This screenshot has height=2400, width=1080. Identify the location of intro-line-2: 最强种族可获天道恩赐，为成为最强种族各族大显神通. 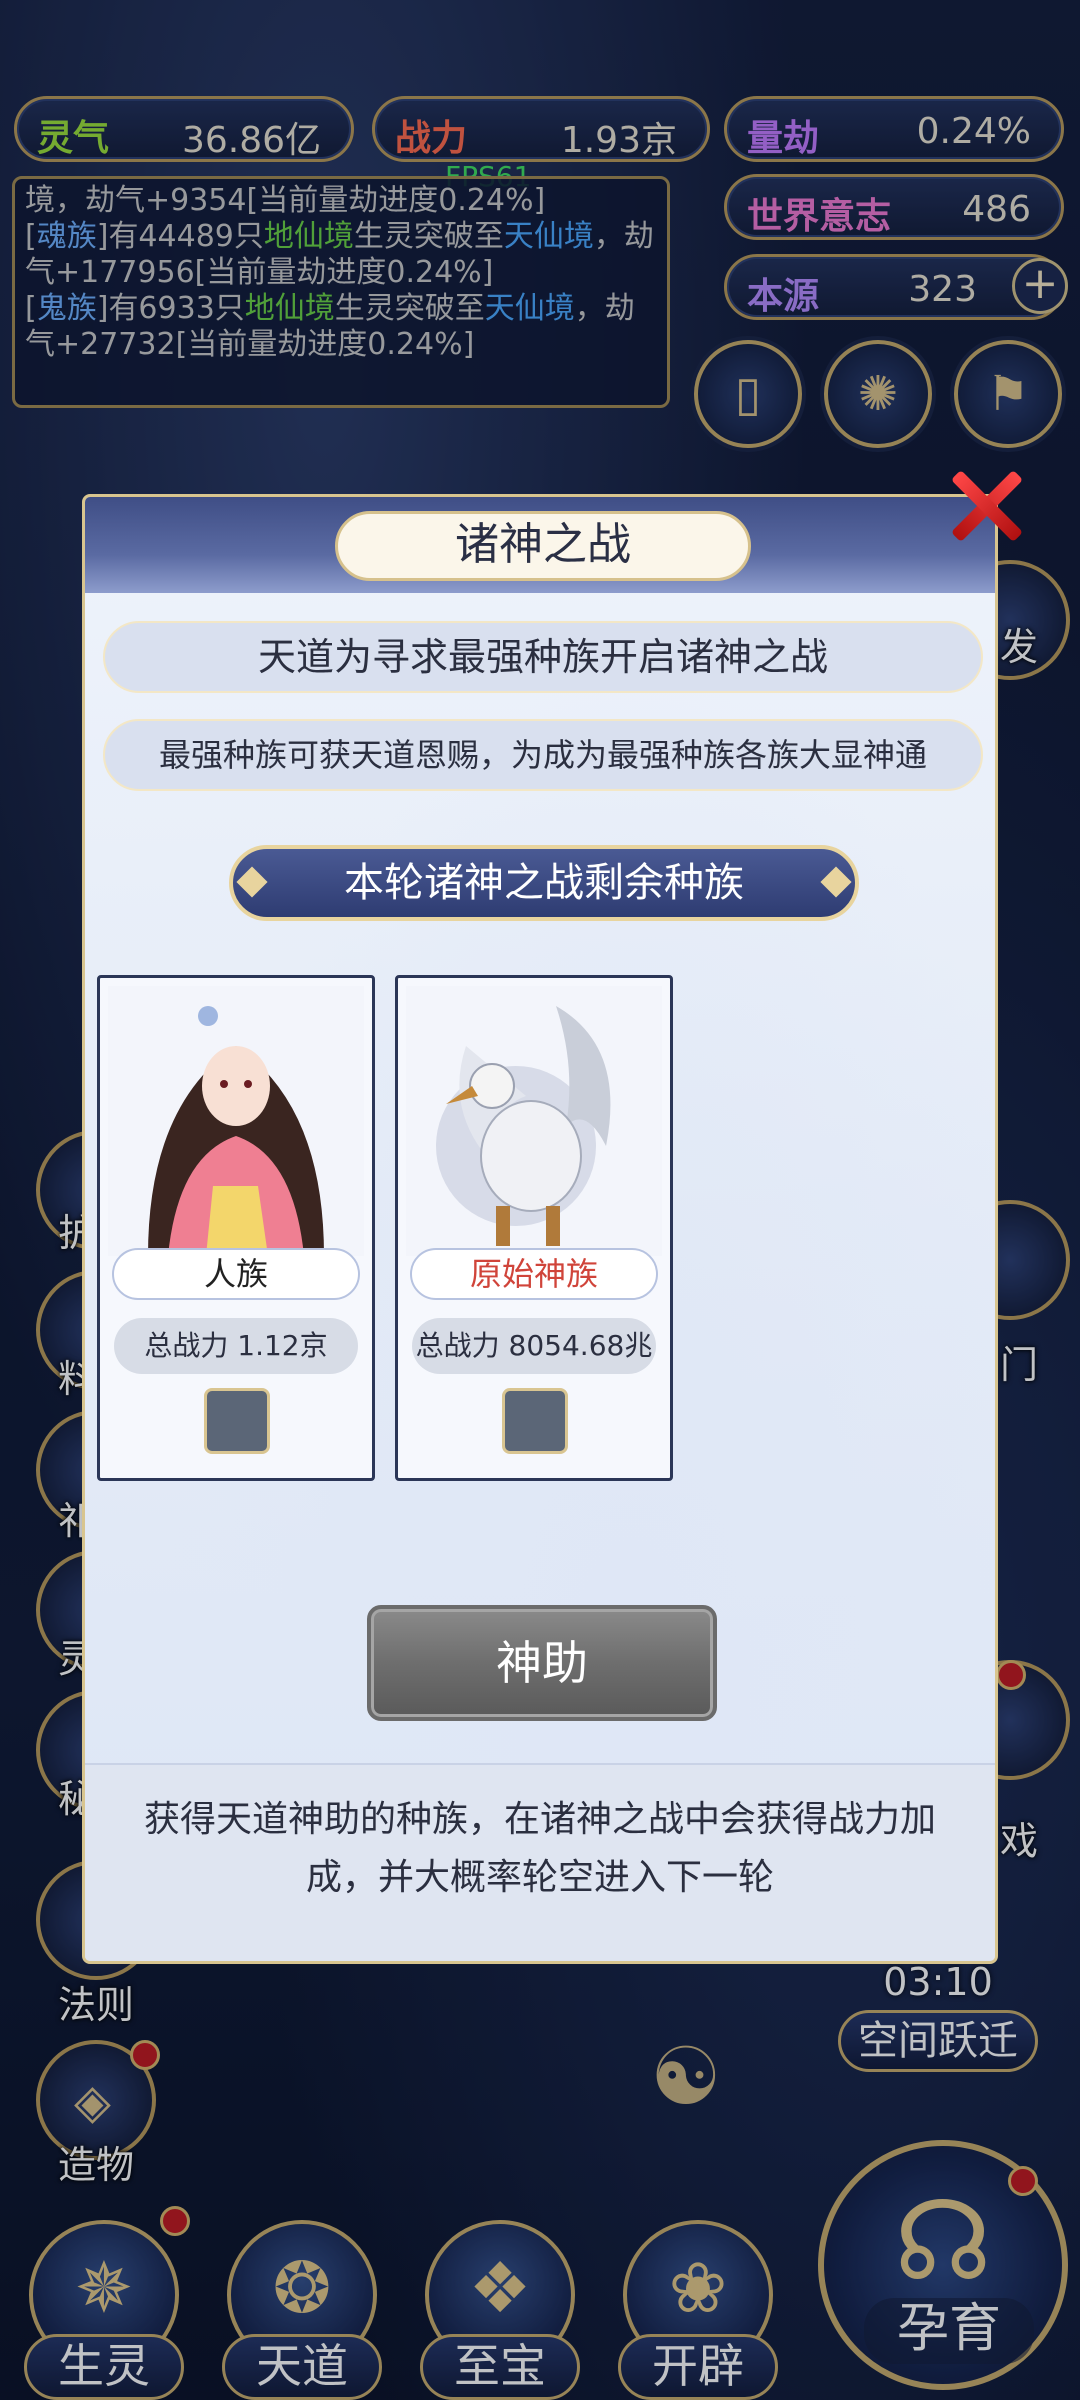
(543, 755).